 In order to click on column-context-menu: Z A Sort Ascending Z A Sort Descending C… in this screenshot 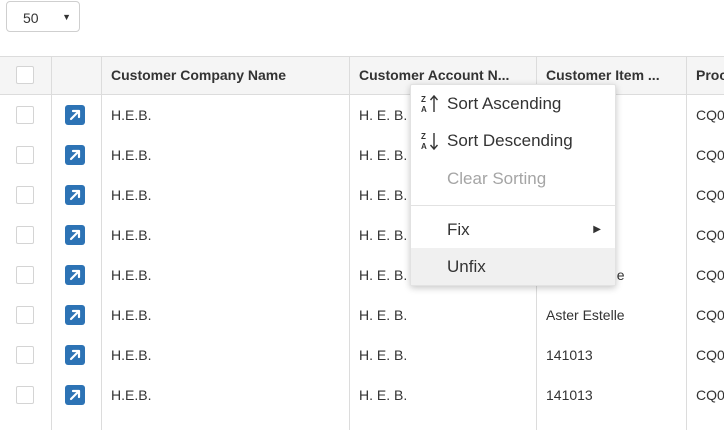, I will do `click(513, 185)`.